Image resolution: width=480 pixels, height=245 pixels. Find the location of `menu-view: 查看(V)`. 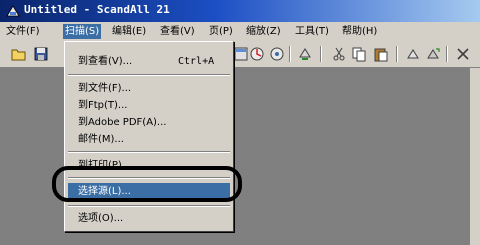

menu-view: 查看(V) is located at coordinates (177, 31).